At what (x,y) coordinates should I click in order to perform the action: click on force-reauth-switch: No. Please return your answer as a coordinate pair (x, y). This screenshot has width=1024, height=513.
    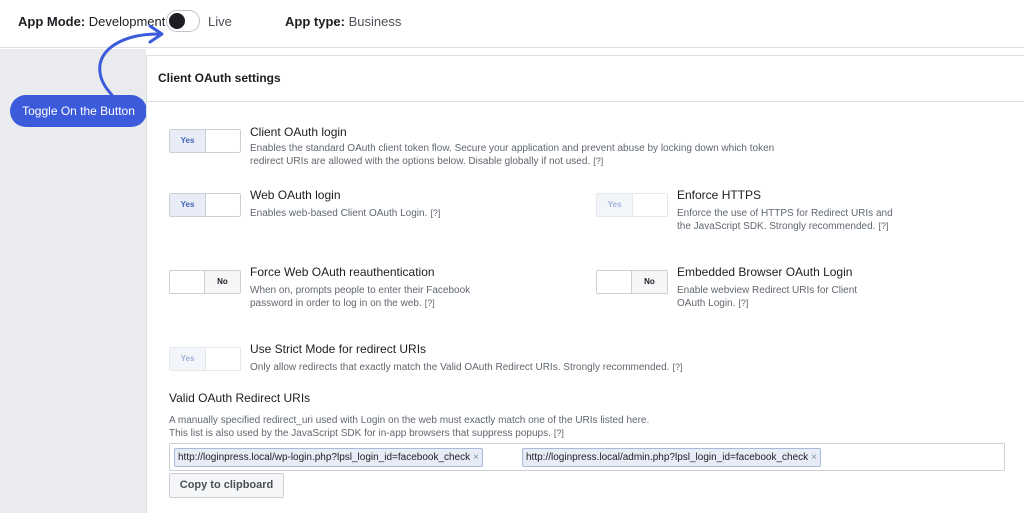
    Looking at the image, I should click on (205, 282).